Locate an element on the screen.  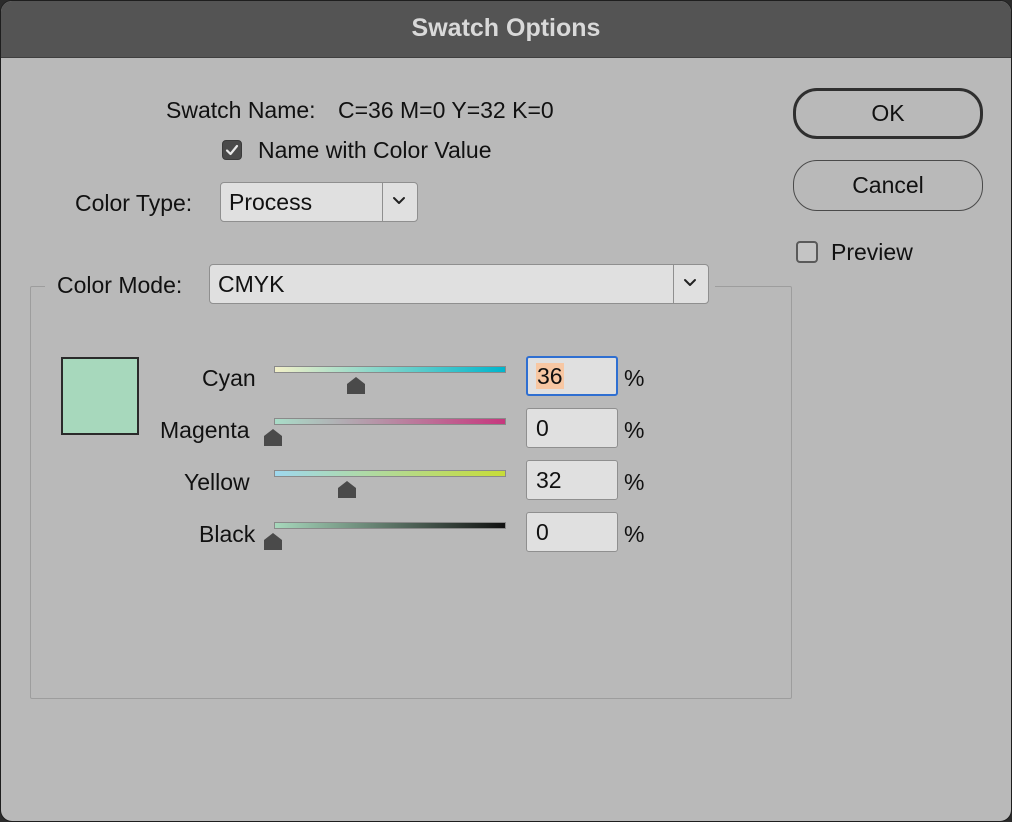
checkmark-icon is located at coordinates (232, 150).